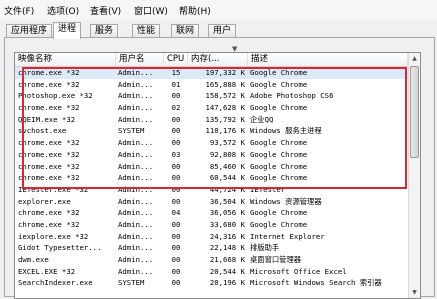 The height and width of the screenshot is (299, 437). Describe the element at coordinates (176, 108) in the screenshot. I see `process-cpu: 02` at that location.